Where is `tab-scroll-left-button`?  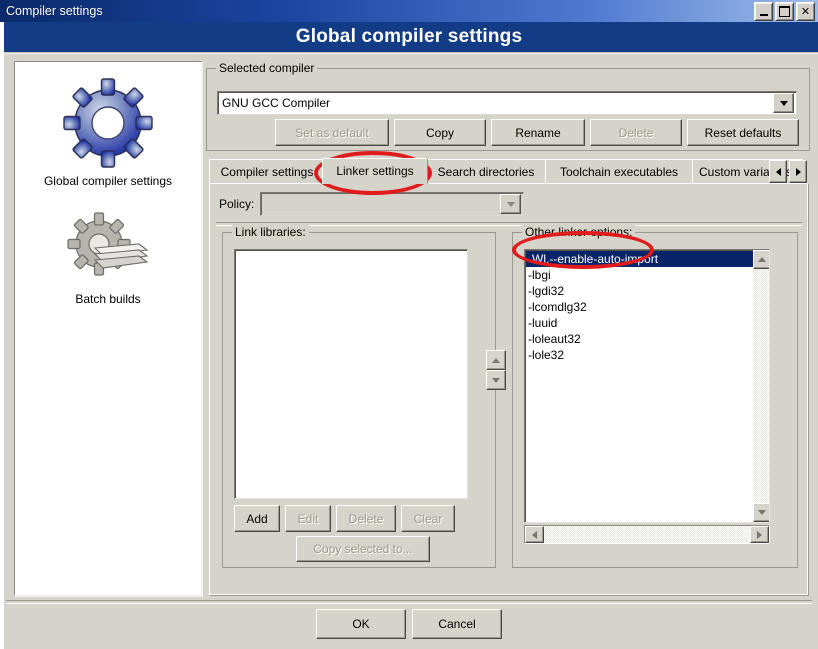
tab-scroll-left-button is located at coordinates (778, 171).